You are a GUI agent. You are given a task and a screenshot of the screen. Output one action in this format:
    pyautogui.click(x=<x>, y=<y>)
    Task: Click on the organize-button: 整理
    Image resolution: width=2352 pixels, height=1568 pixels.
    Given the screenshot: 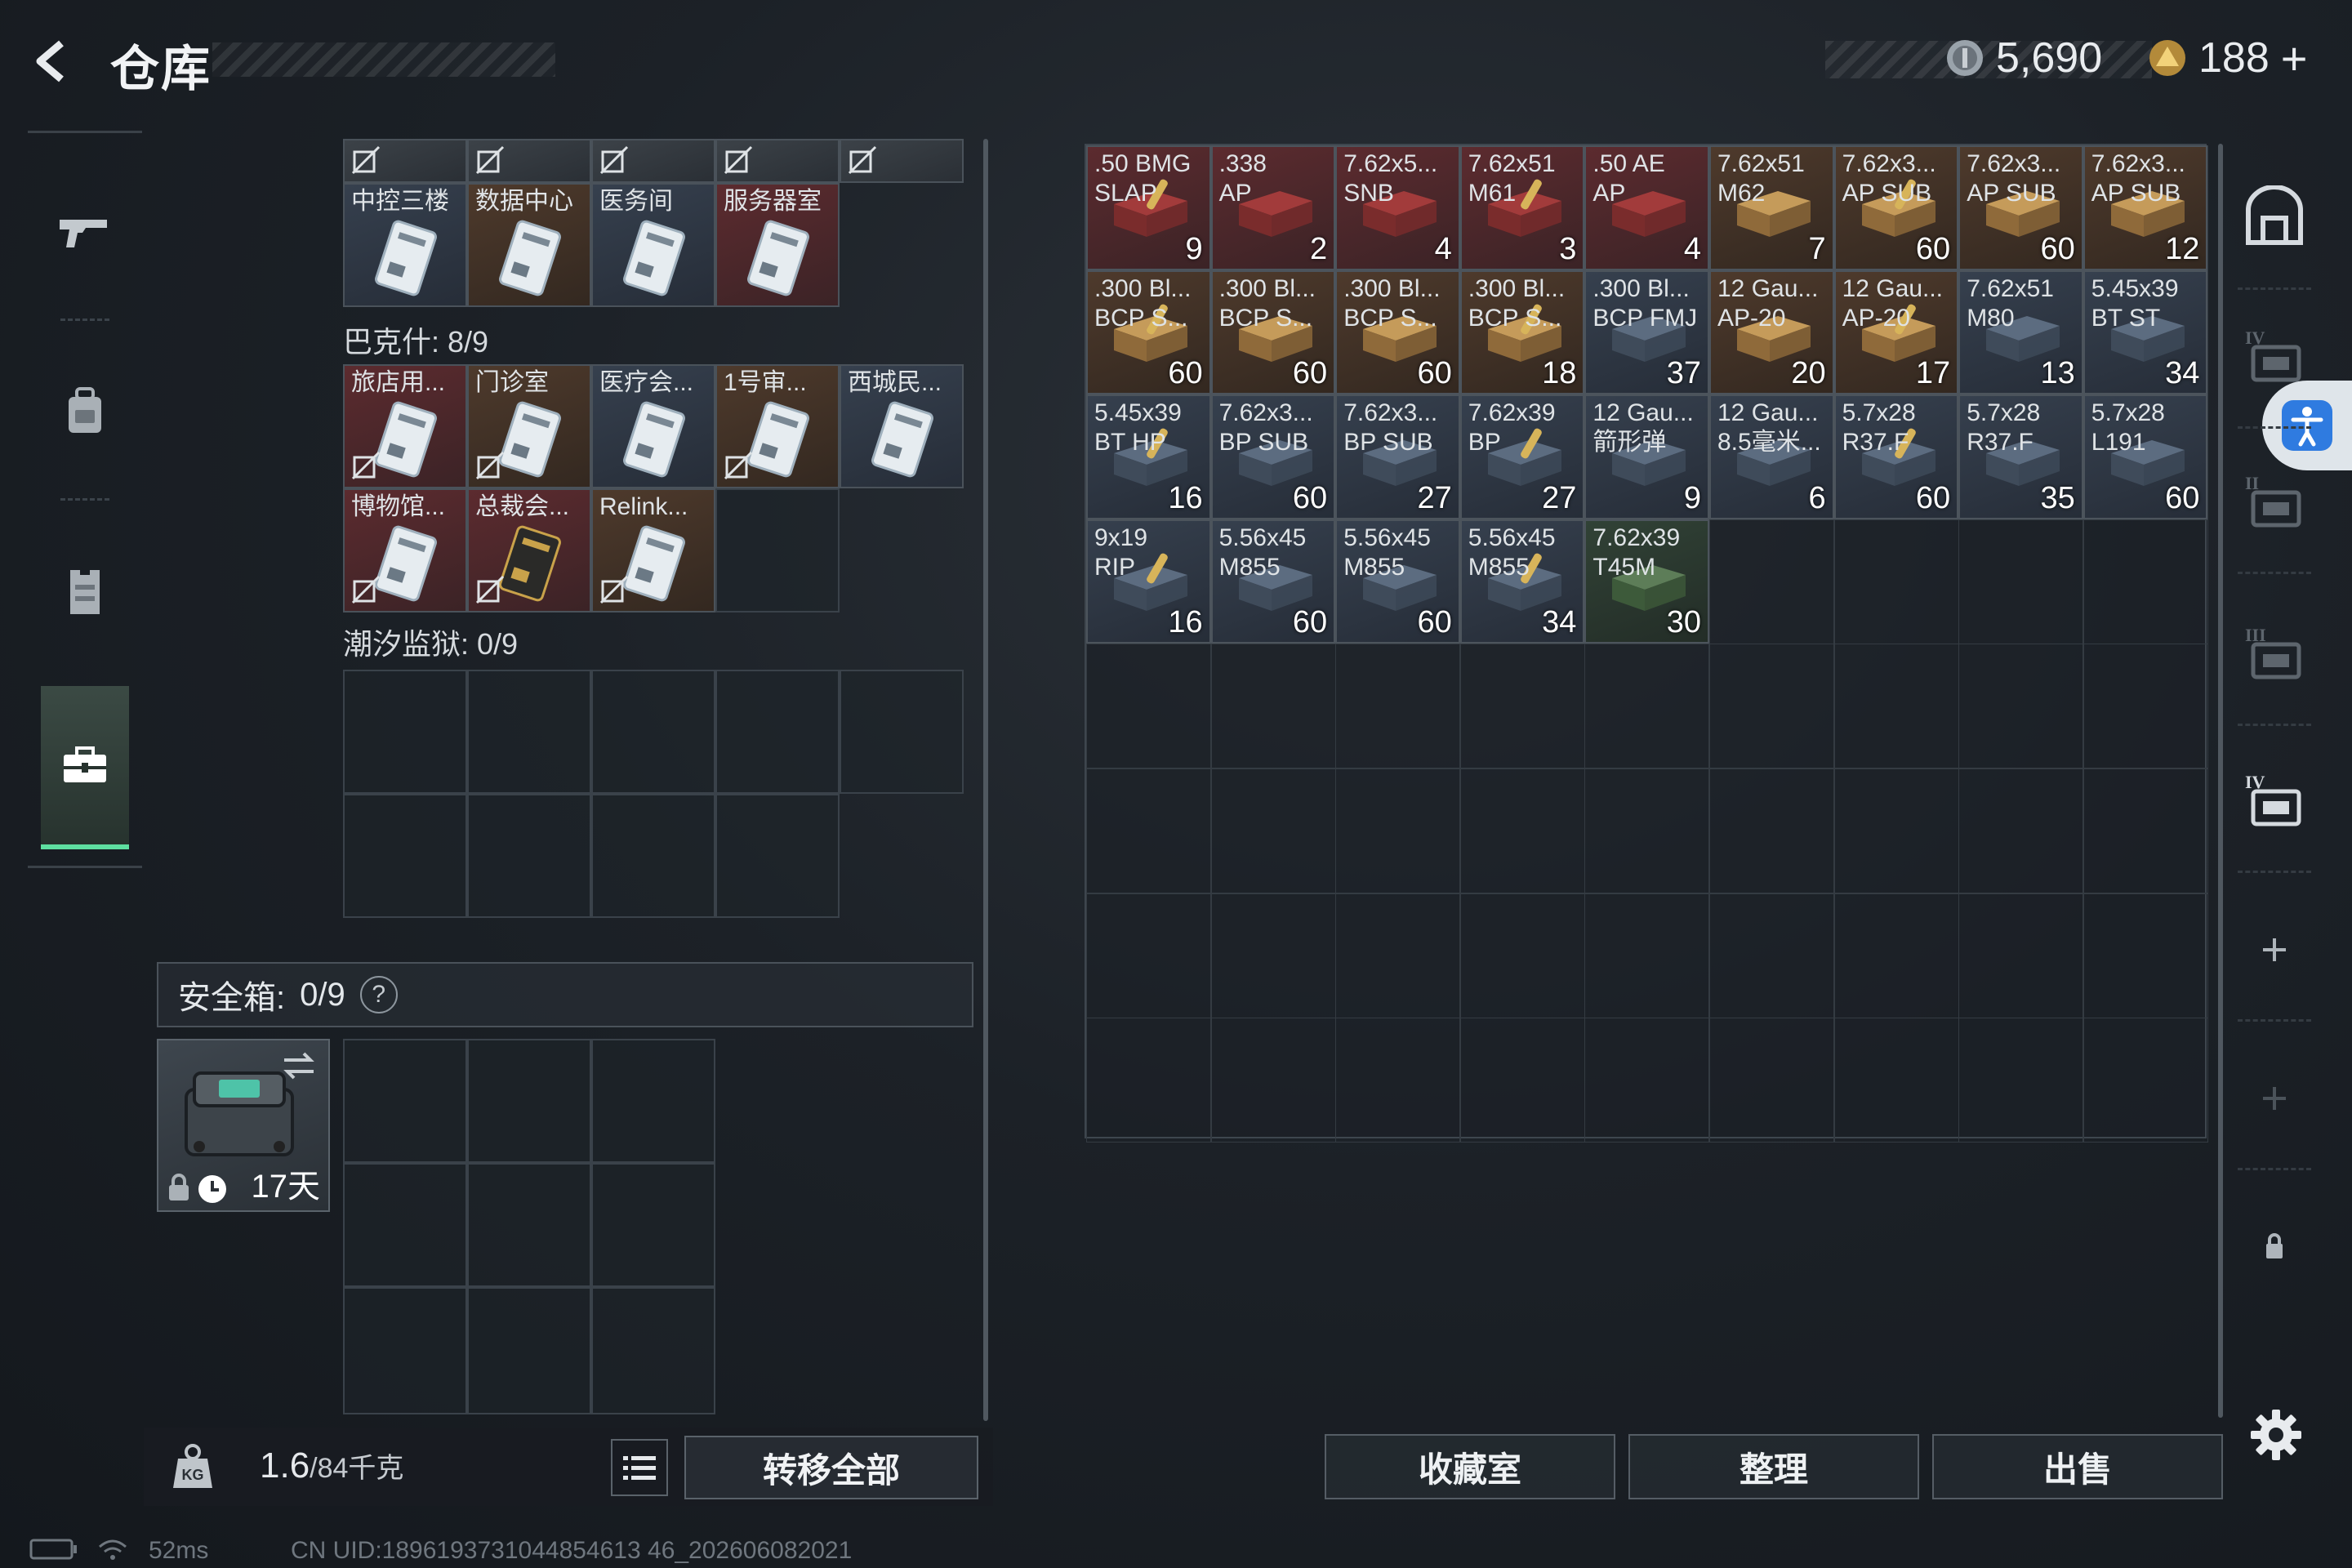 What is the action you would take?
    pyautogui.click(x=1773, y=1466)
    